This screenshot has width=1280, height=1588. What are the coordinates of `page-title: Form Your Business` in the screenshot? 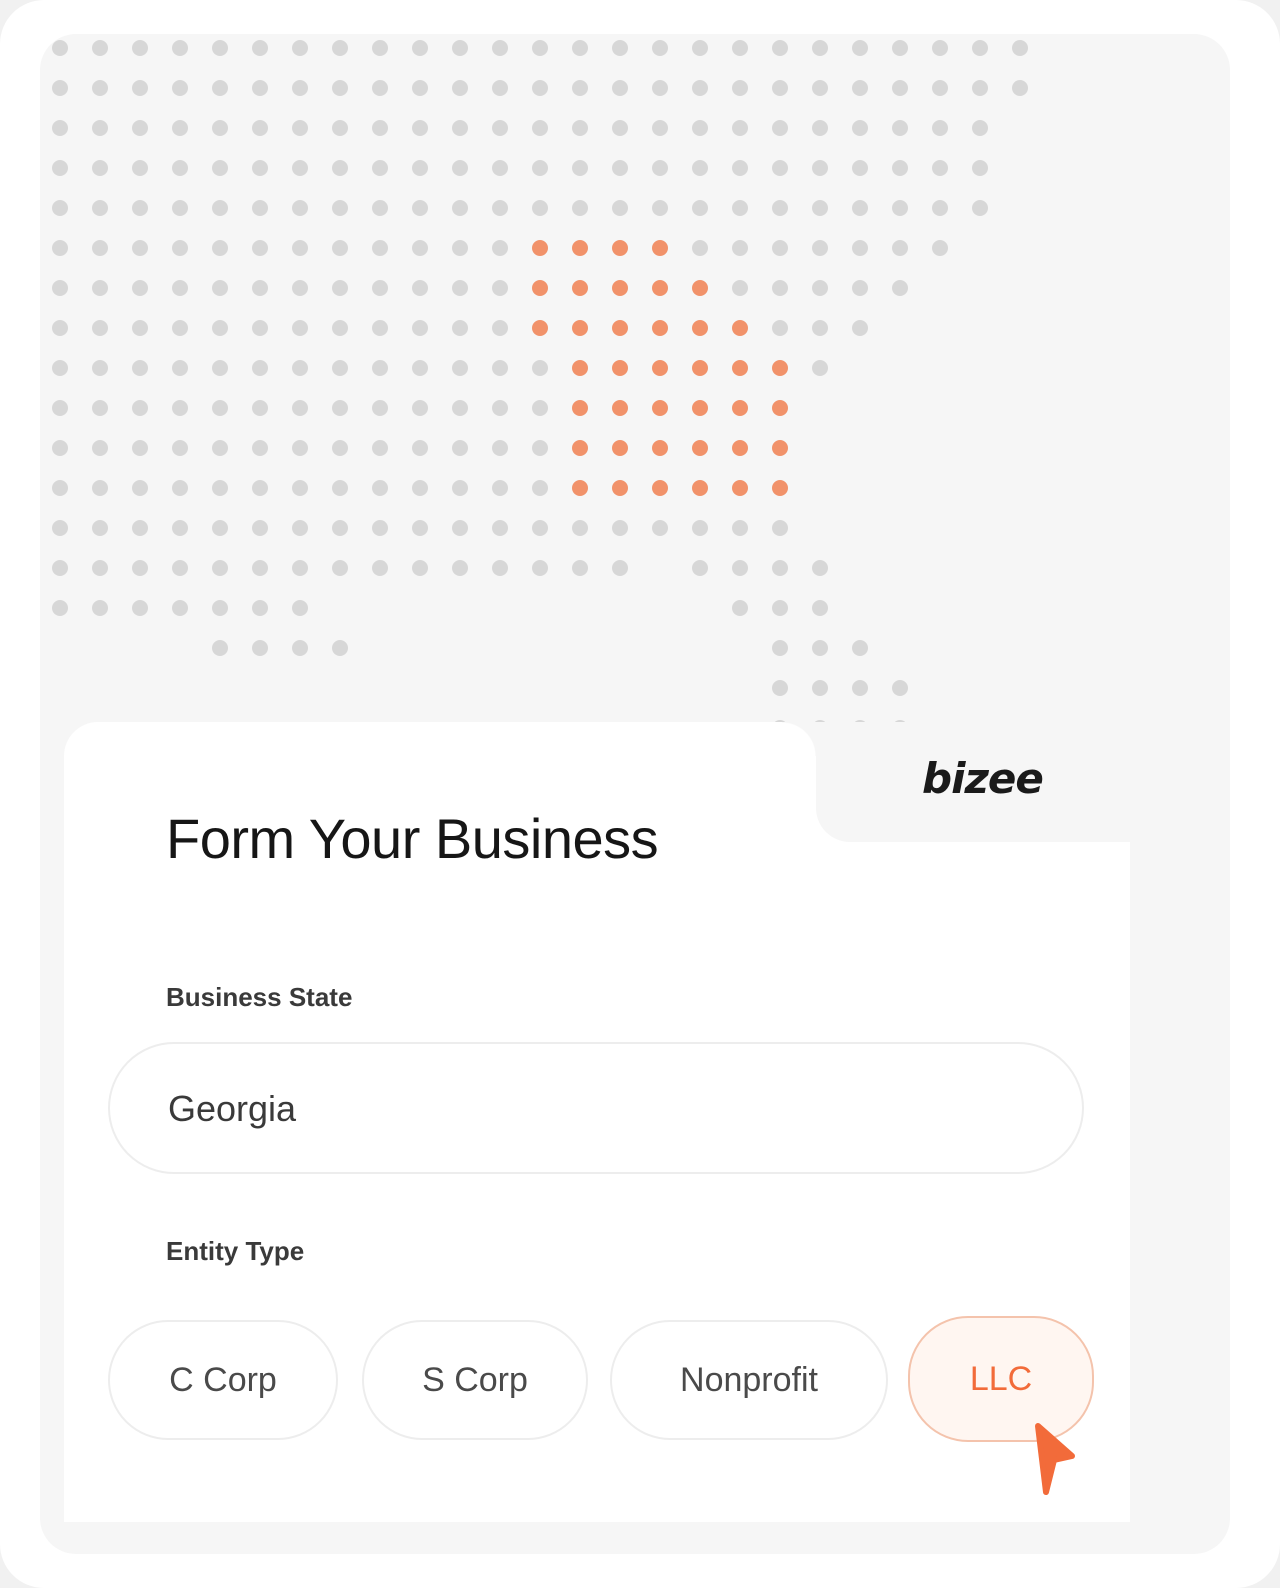 It's located at (412, 838).